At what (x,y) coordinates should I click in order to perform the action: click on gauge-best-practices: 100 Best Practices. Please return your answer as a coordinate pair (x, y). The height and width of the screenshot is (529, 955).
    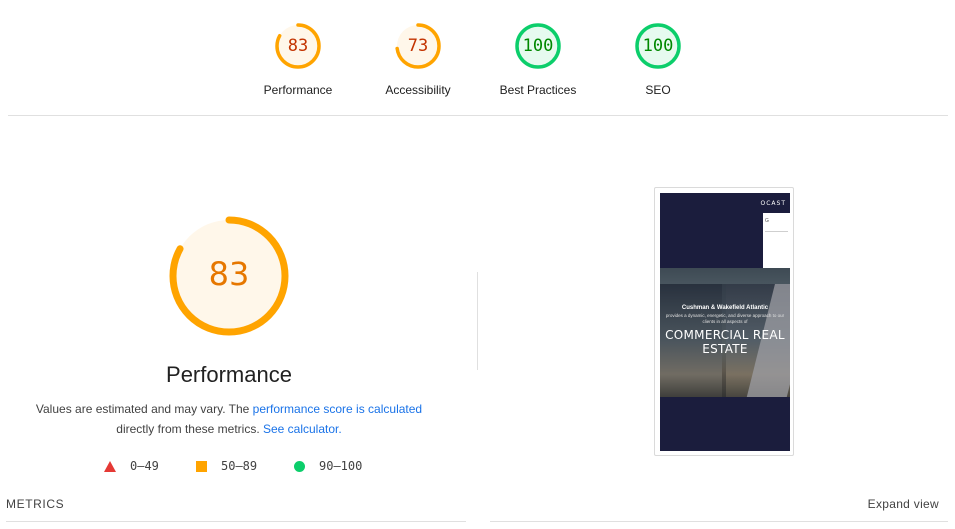
    Looking at the image, I should click on (538, 59).